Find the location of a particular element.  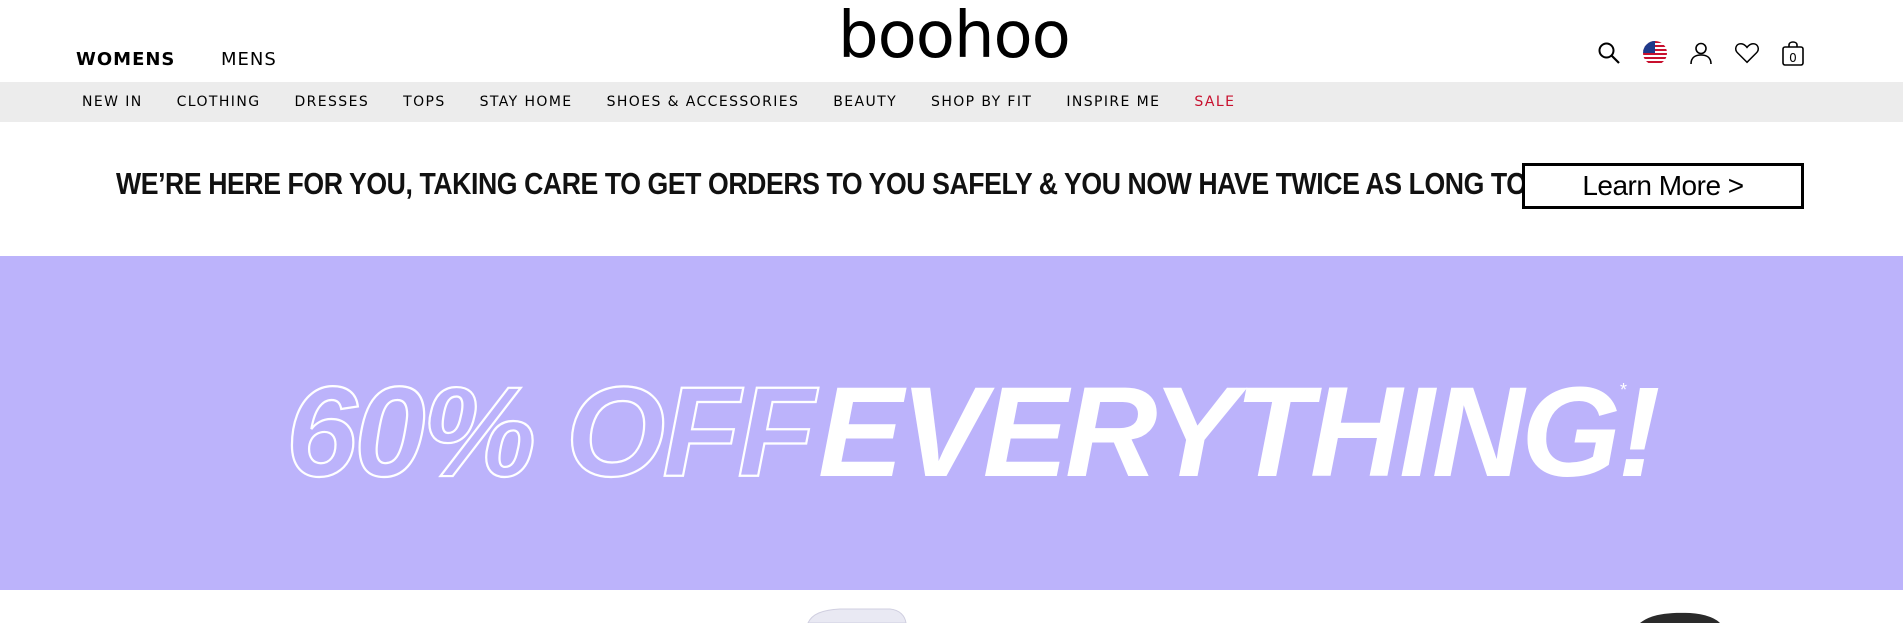

site-header: WOMENS MENS boohoo 0 is located at coordinates (951, 41).